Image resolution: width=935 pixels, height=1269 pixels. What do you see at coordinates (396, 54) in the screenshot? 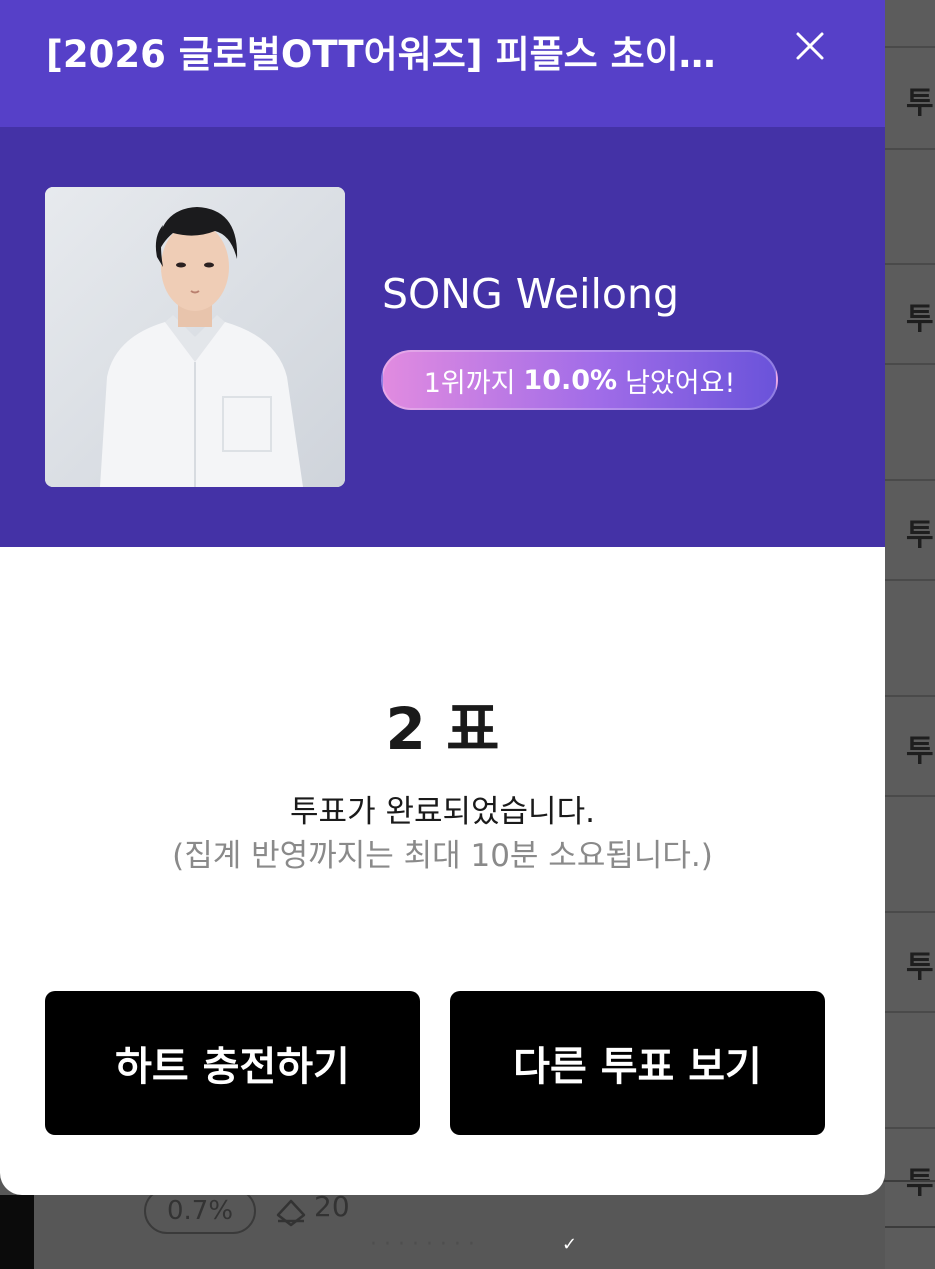
I see `modal-title: [2026 글로벌OTT어워즈] 피플스 초이스 상` at bounding box center [396, 54].